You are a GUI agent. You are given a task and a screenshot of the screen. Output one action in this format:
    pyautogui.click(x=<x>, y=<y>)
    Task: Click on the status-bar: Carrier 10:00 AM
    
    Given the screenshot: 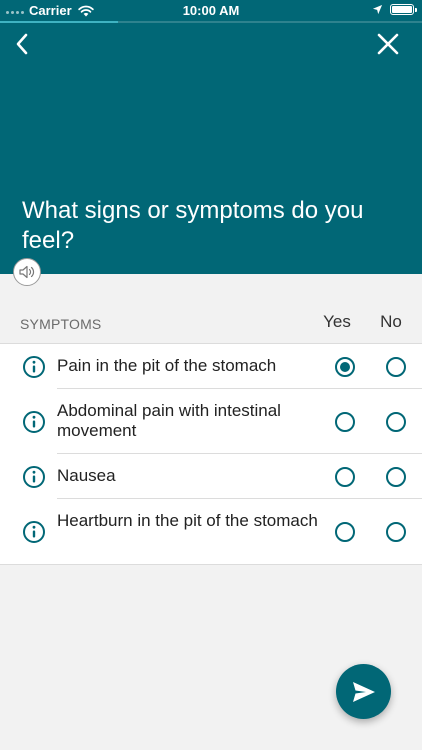 What is the action you would take?
    pyautogui.click(x=211, y=11)
    